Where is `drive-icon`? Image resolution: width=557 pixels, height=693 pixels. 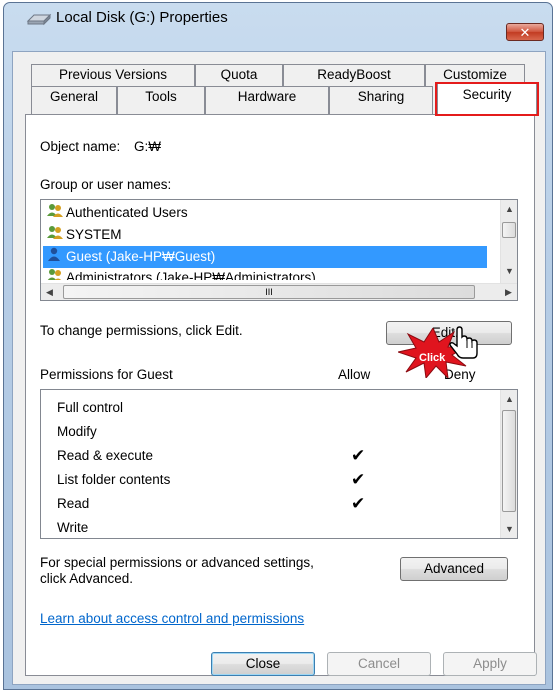 drive-icon is located at coordinates (39, 19).